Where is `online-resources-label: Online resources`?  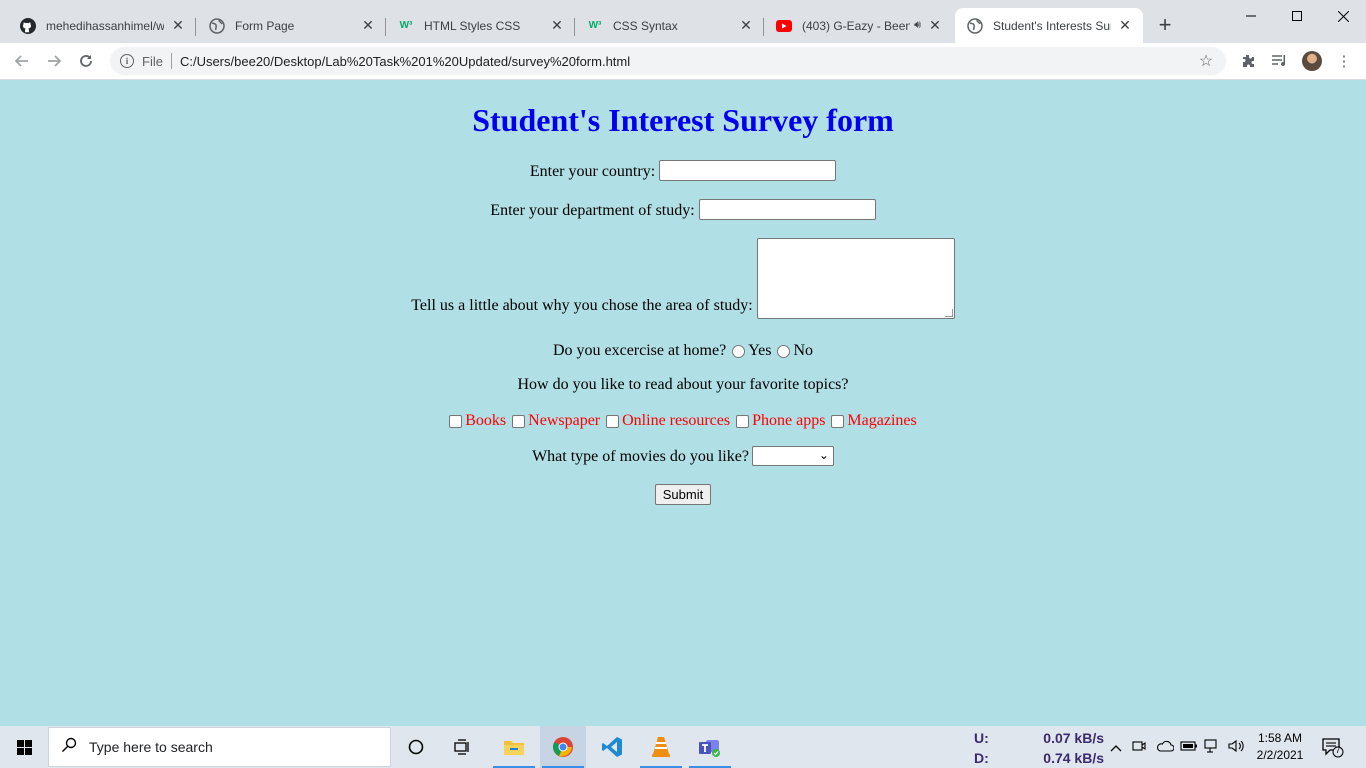 online-resources-label: Online resources is located at coordinates (676, 421).